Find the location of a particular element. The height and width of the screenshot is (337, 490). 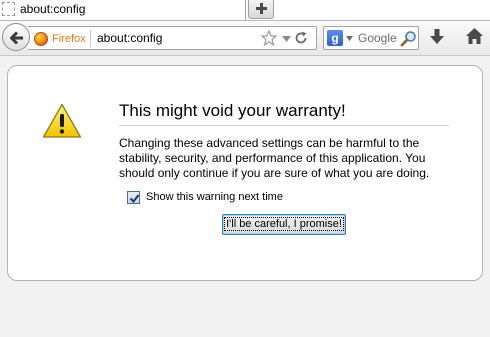

dropmarker-icon is located at coordinates (286, 39).